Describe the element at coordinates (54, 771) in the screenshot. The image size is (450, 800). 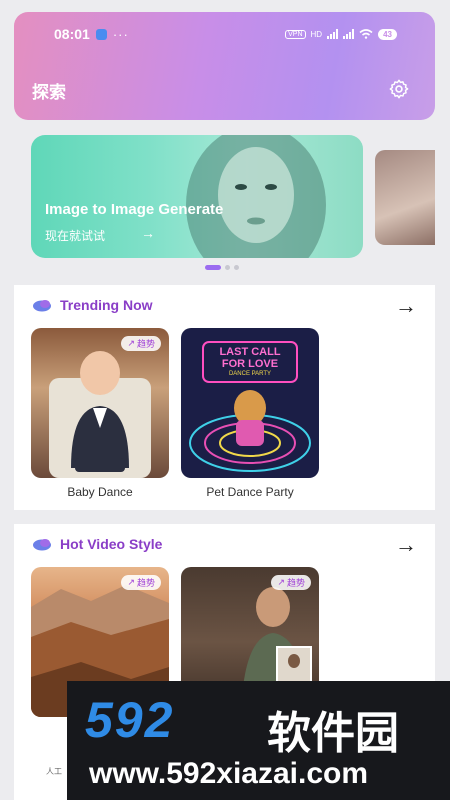
I see `bottom-partial-text: 人工` at that location.